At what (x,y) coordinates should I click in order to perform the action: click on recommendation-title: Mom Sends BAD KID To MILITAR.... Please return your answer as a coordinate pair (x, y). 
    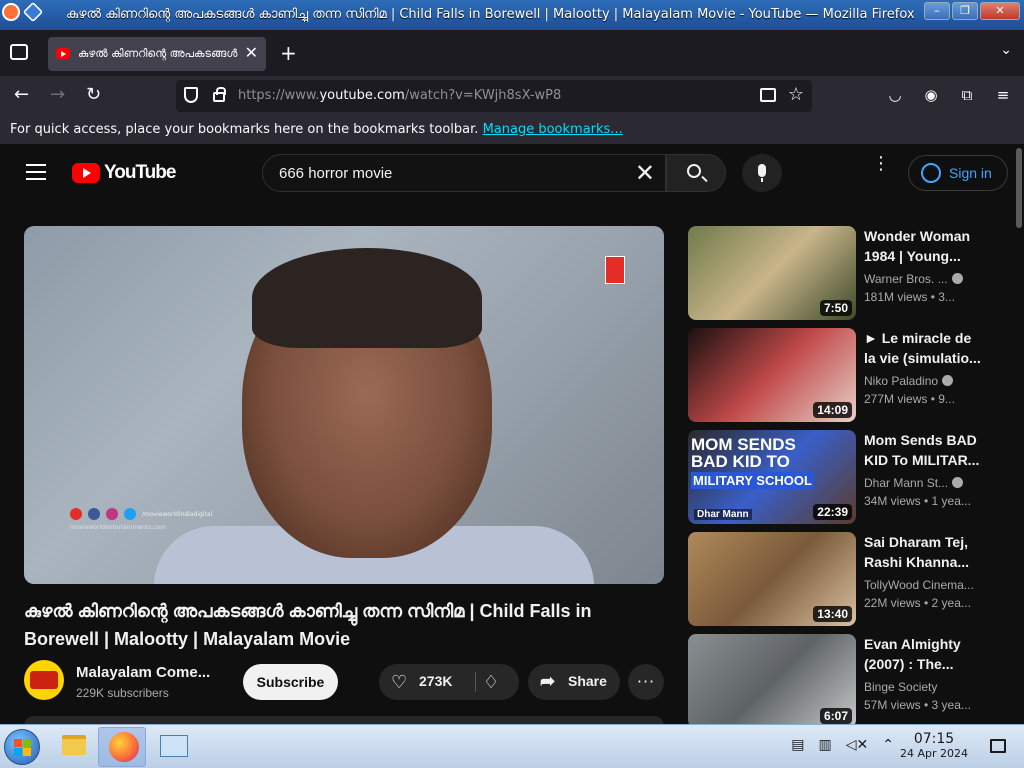
    Looking at the image, I should click on (924, 450).